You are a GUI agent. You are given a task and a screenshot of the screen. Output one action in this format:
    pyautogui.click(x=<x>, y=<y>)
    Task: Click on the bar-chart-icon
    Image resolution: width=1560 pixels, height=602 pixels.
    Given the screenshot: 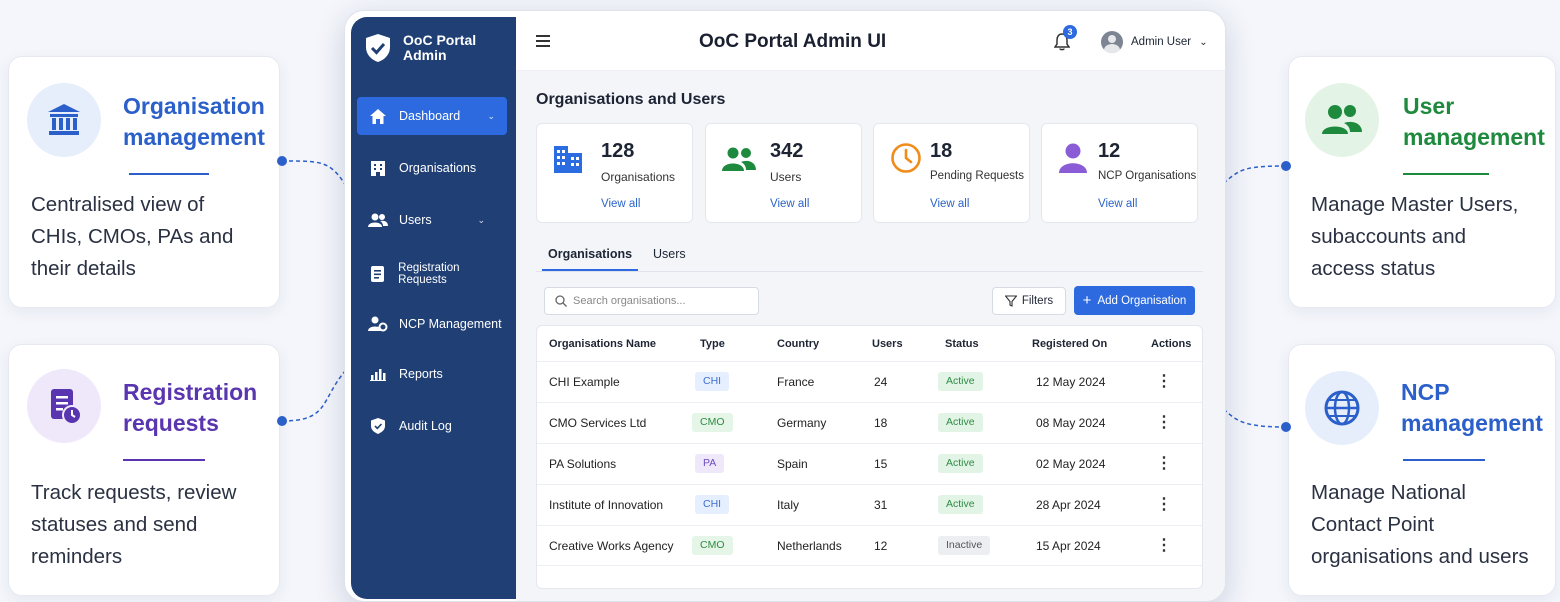 What is the action you would take?
    pyautogui.click(x=378, y=374)
    